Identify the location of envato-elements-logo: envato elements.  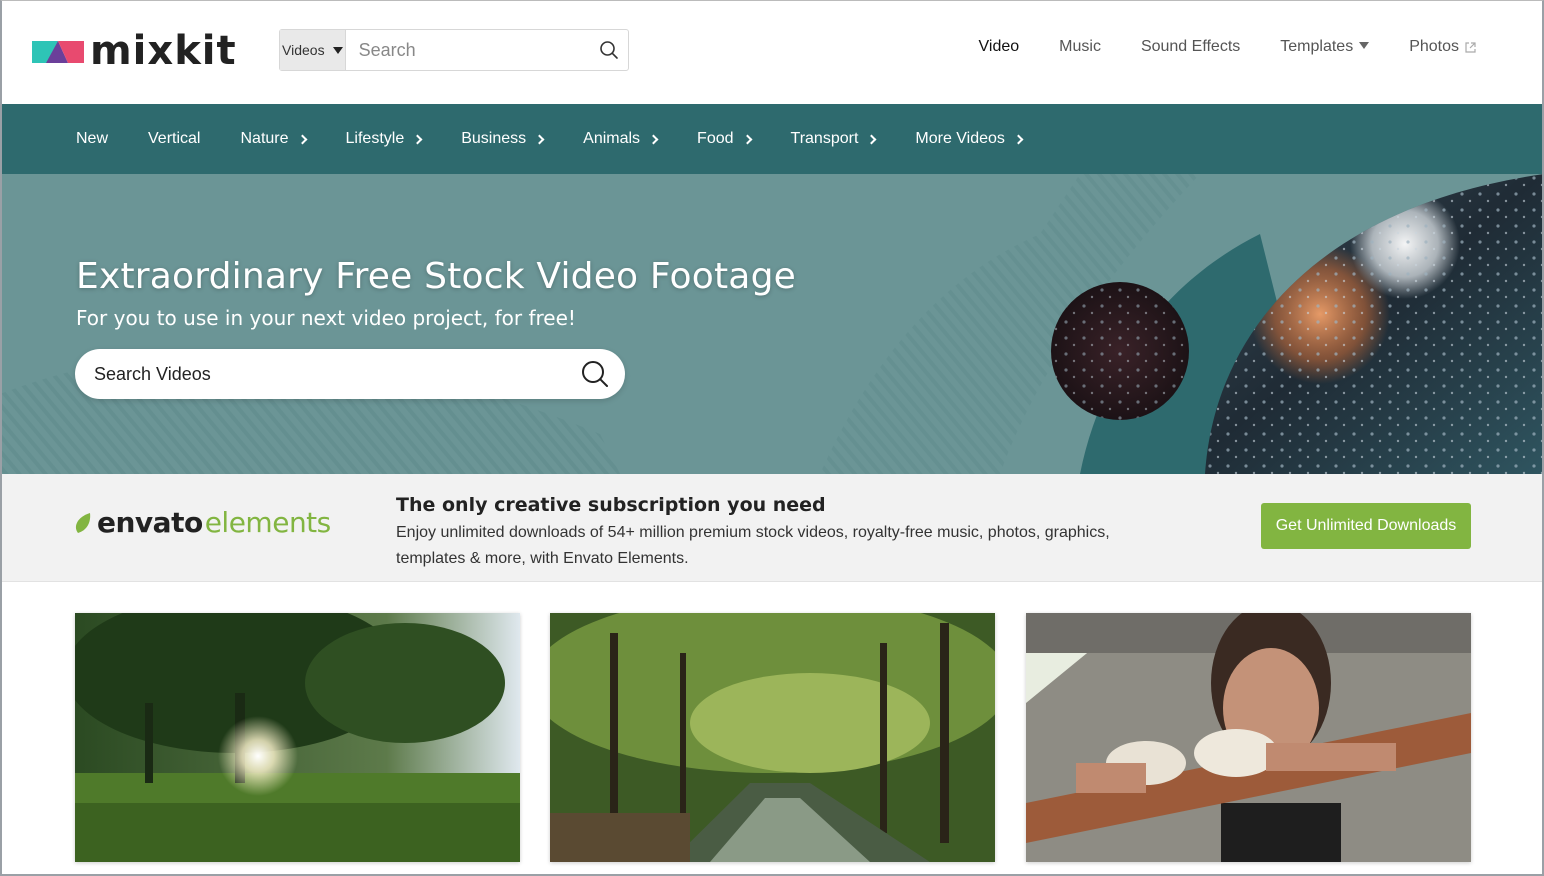
(202, 522).